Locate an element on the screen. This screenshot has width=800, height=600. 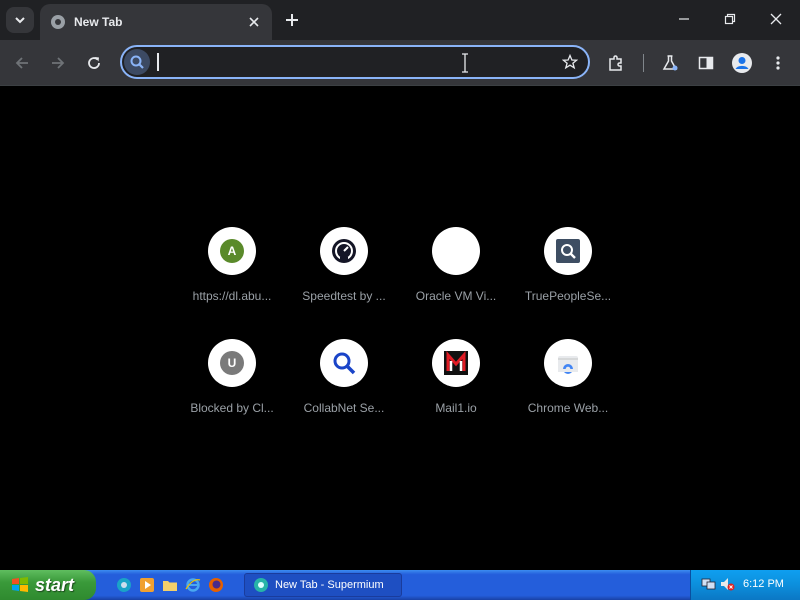
extensions-button is located at coordinates (616, 63).